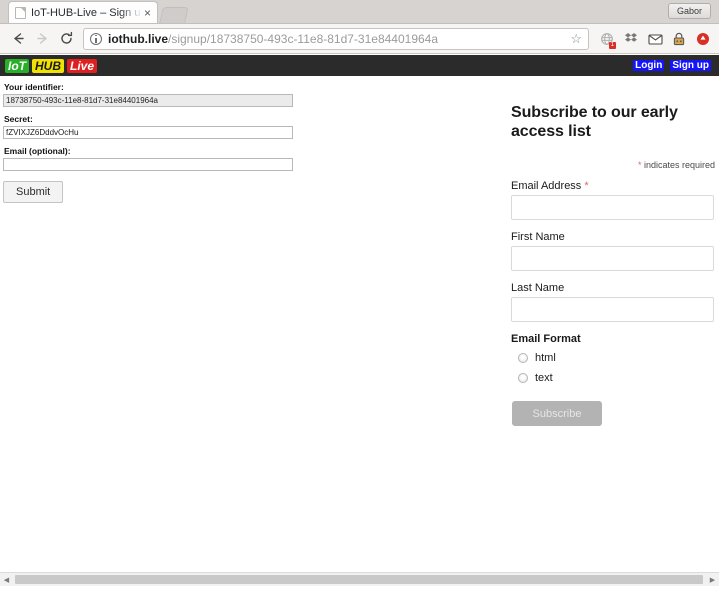 Image resolution: width=719 pixels, height=600 pixels. Describe the element at coordinates (586, 186) in the screenshot. I see `required-asterisk: *` at that location.